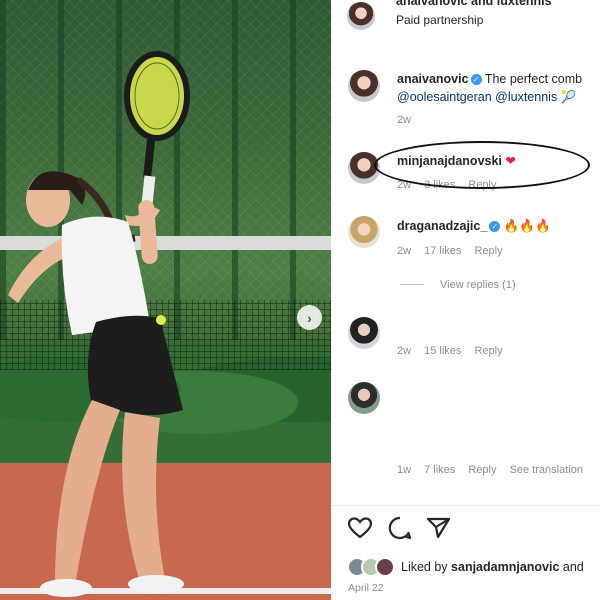  Describe the element at coordinates (442, 351) in the screenshot. I see `comment-likes: 15 likes` at that location.